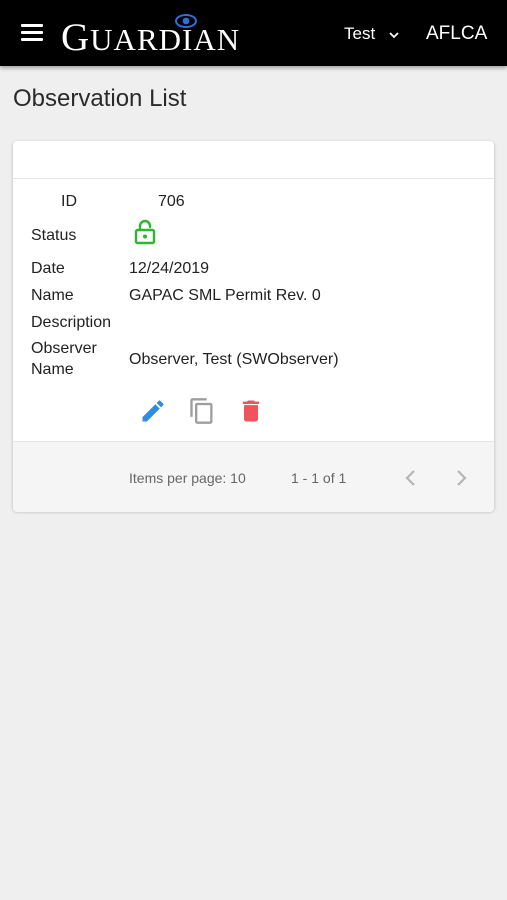  Describe the element at coordinates (360, 33) in the screenshot. I see `user-name: Test` at that location.